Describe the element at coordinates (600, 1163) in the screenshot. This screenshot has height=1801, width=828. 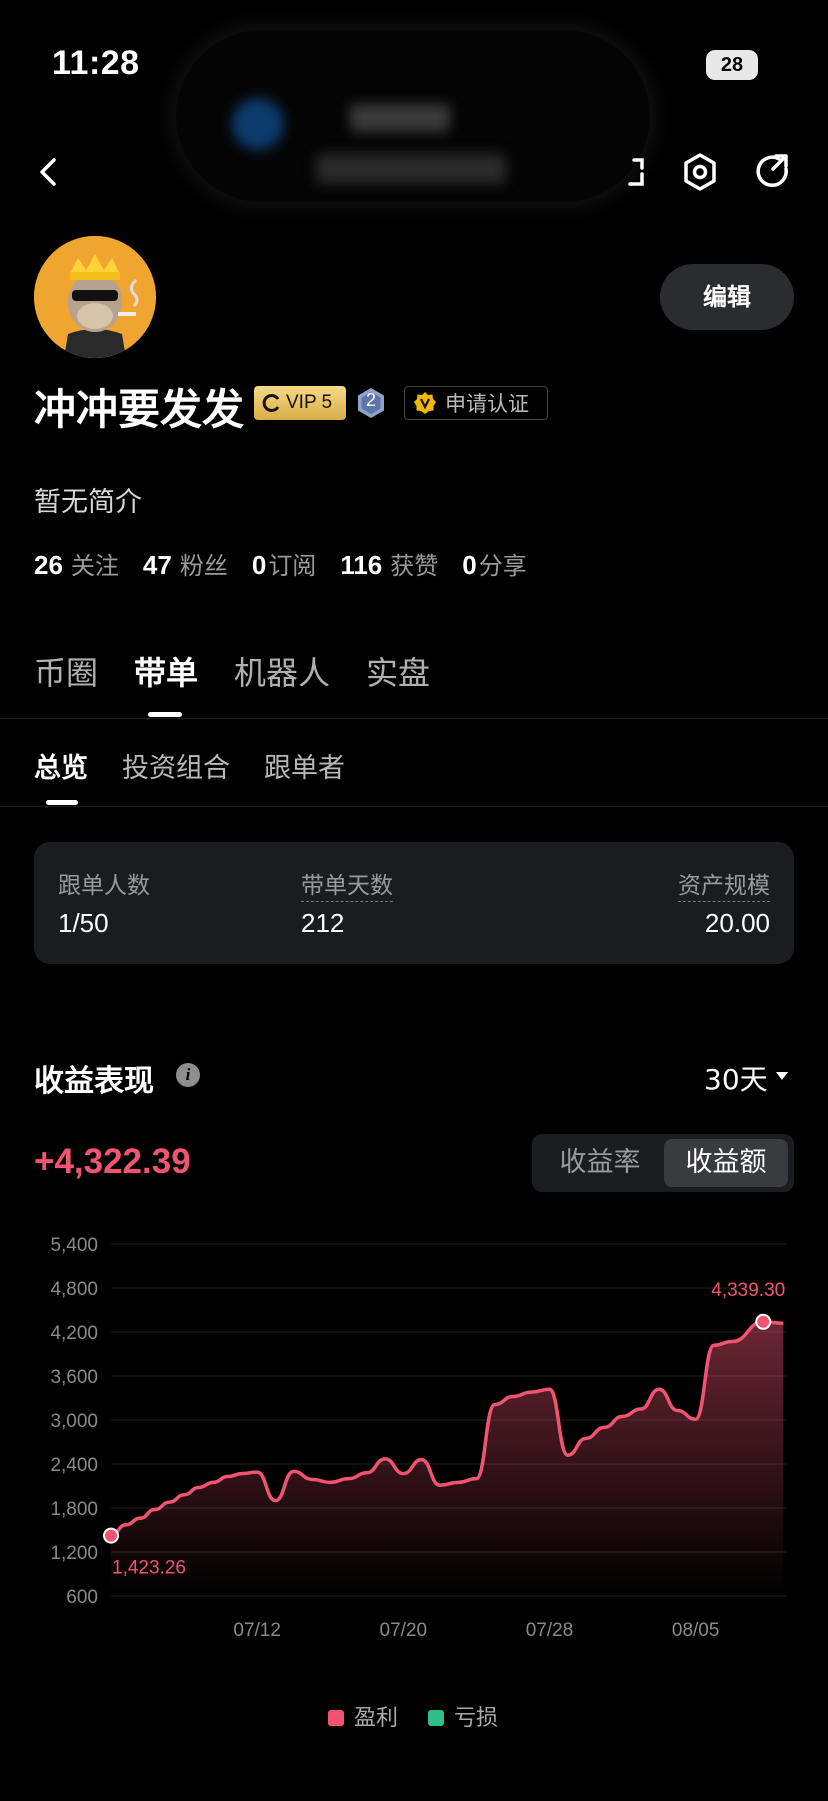
I see `toggle-return-rate: 收益率` at that location.